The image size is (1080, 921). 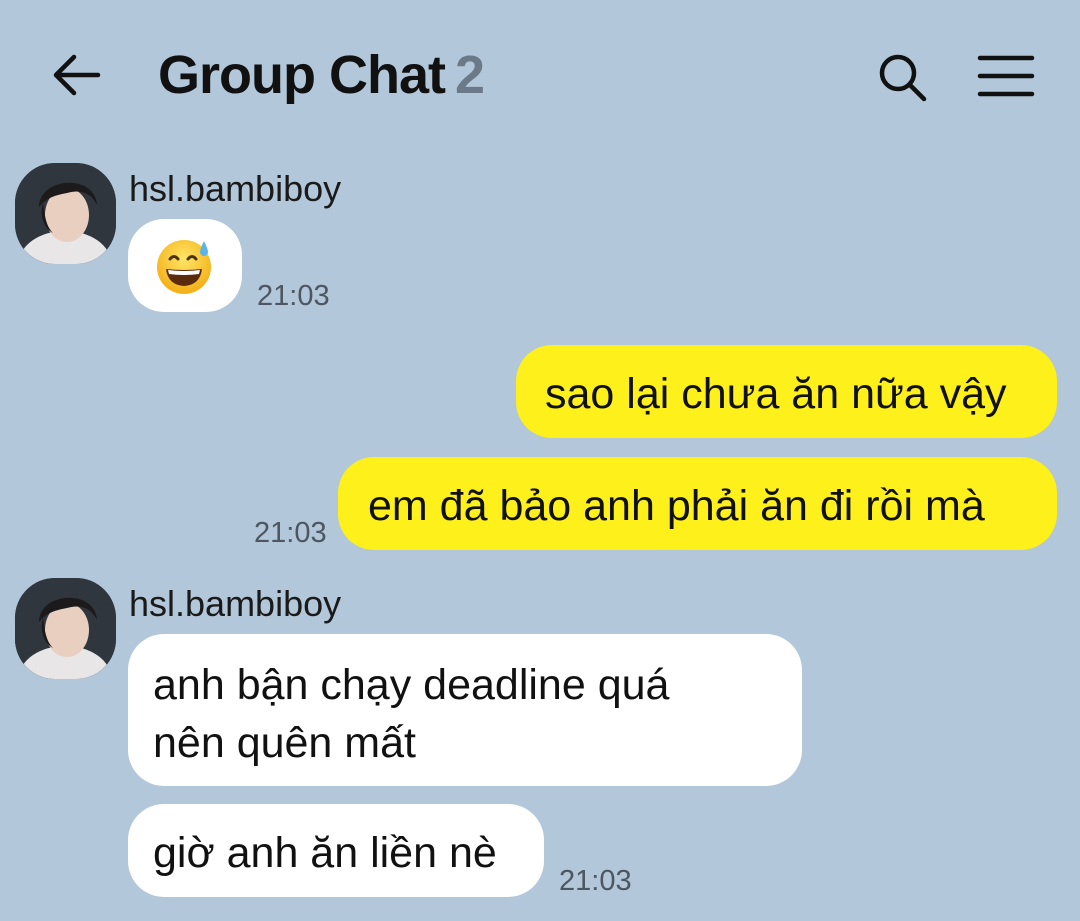 I want to click on message-bubble-outgoing: em đã bảo anh phải ăn đi rồi mà, so click(x=697, y=503).